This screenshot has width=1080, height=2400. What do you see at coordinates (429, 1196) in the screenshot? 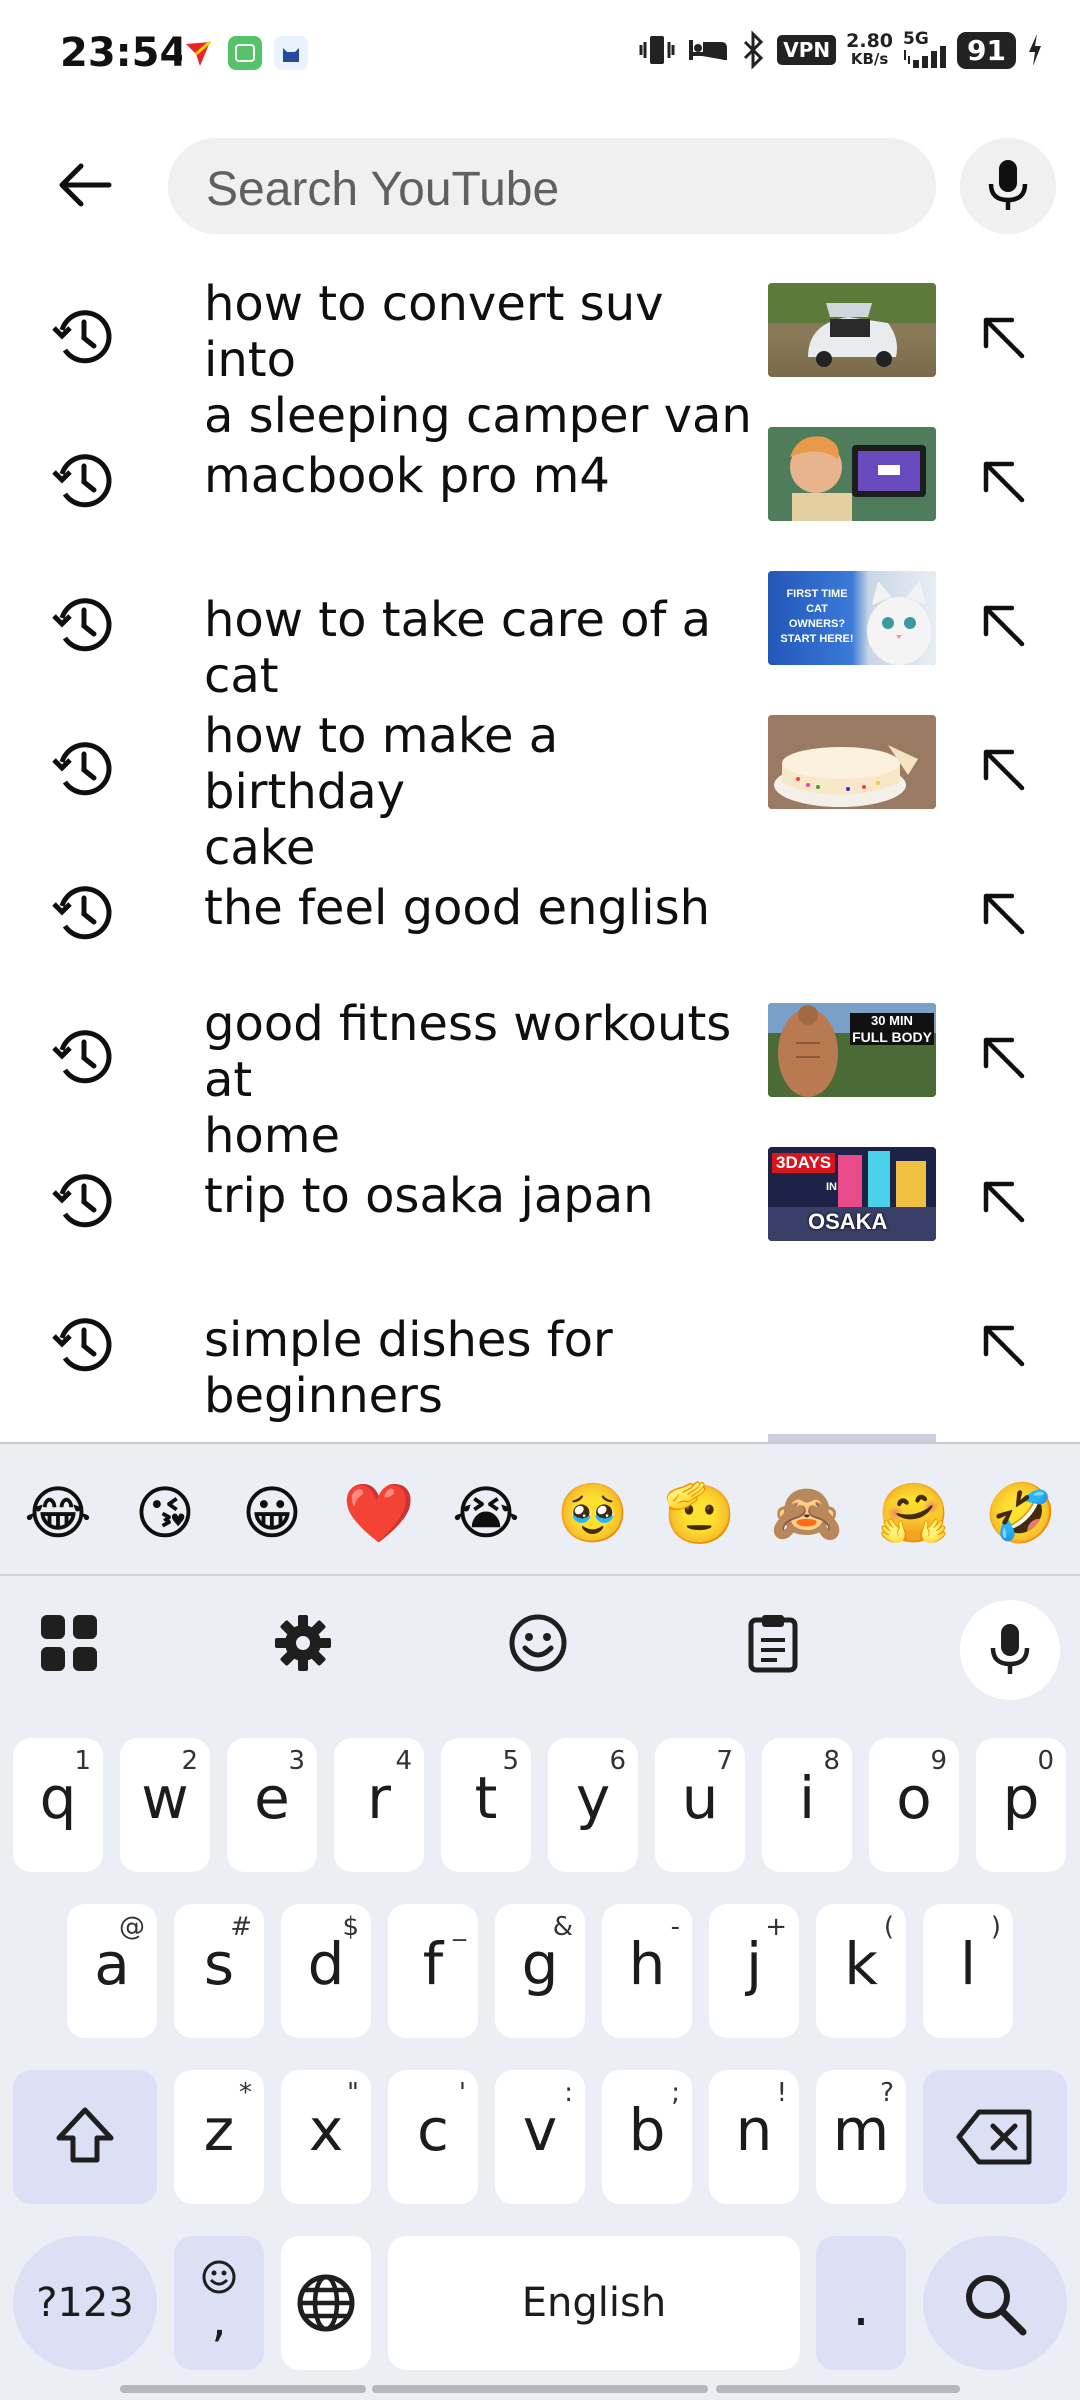
I see `suggestion-line-1: trip to osaka japan` at bounding box center [429, 1196].